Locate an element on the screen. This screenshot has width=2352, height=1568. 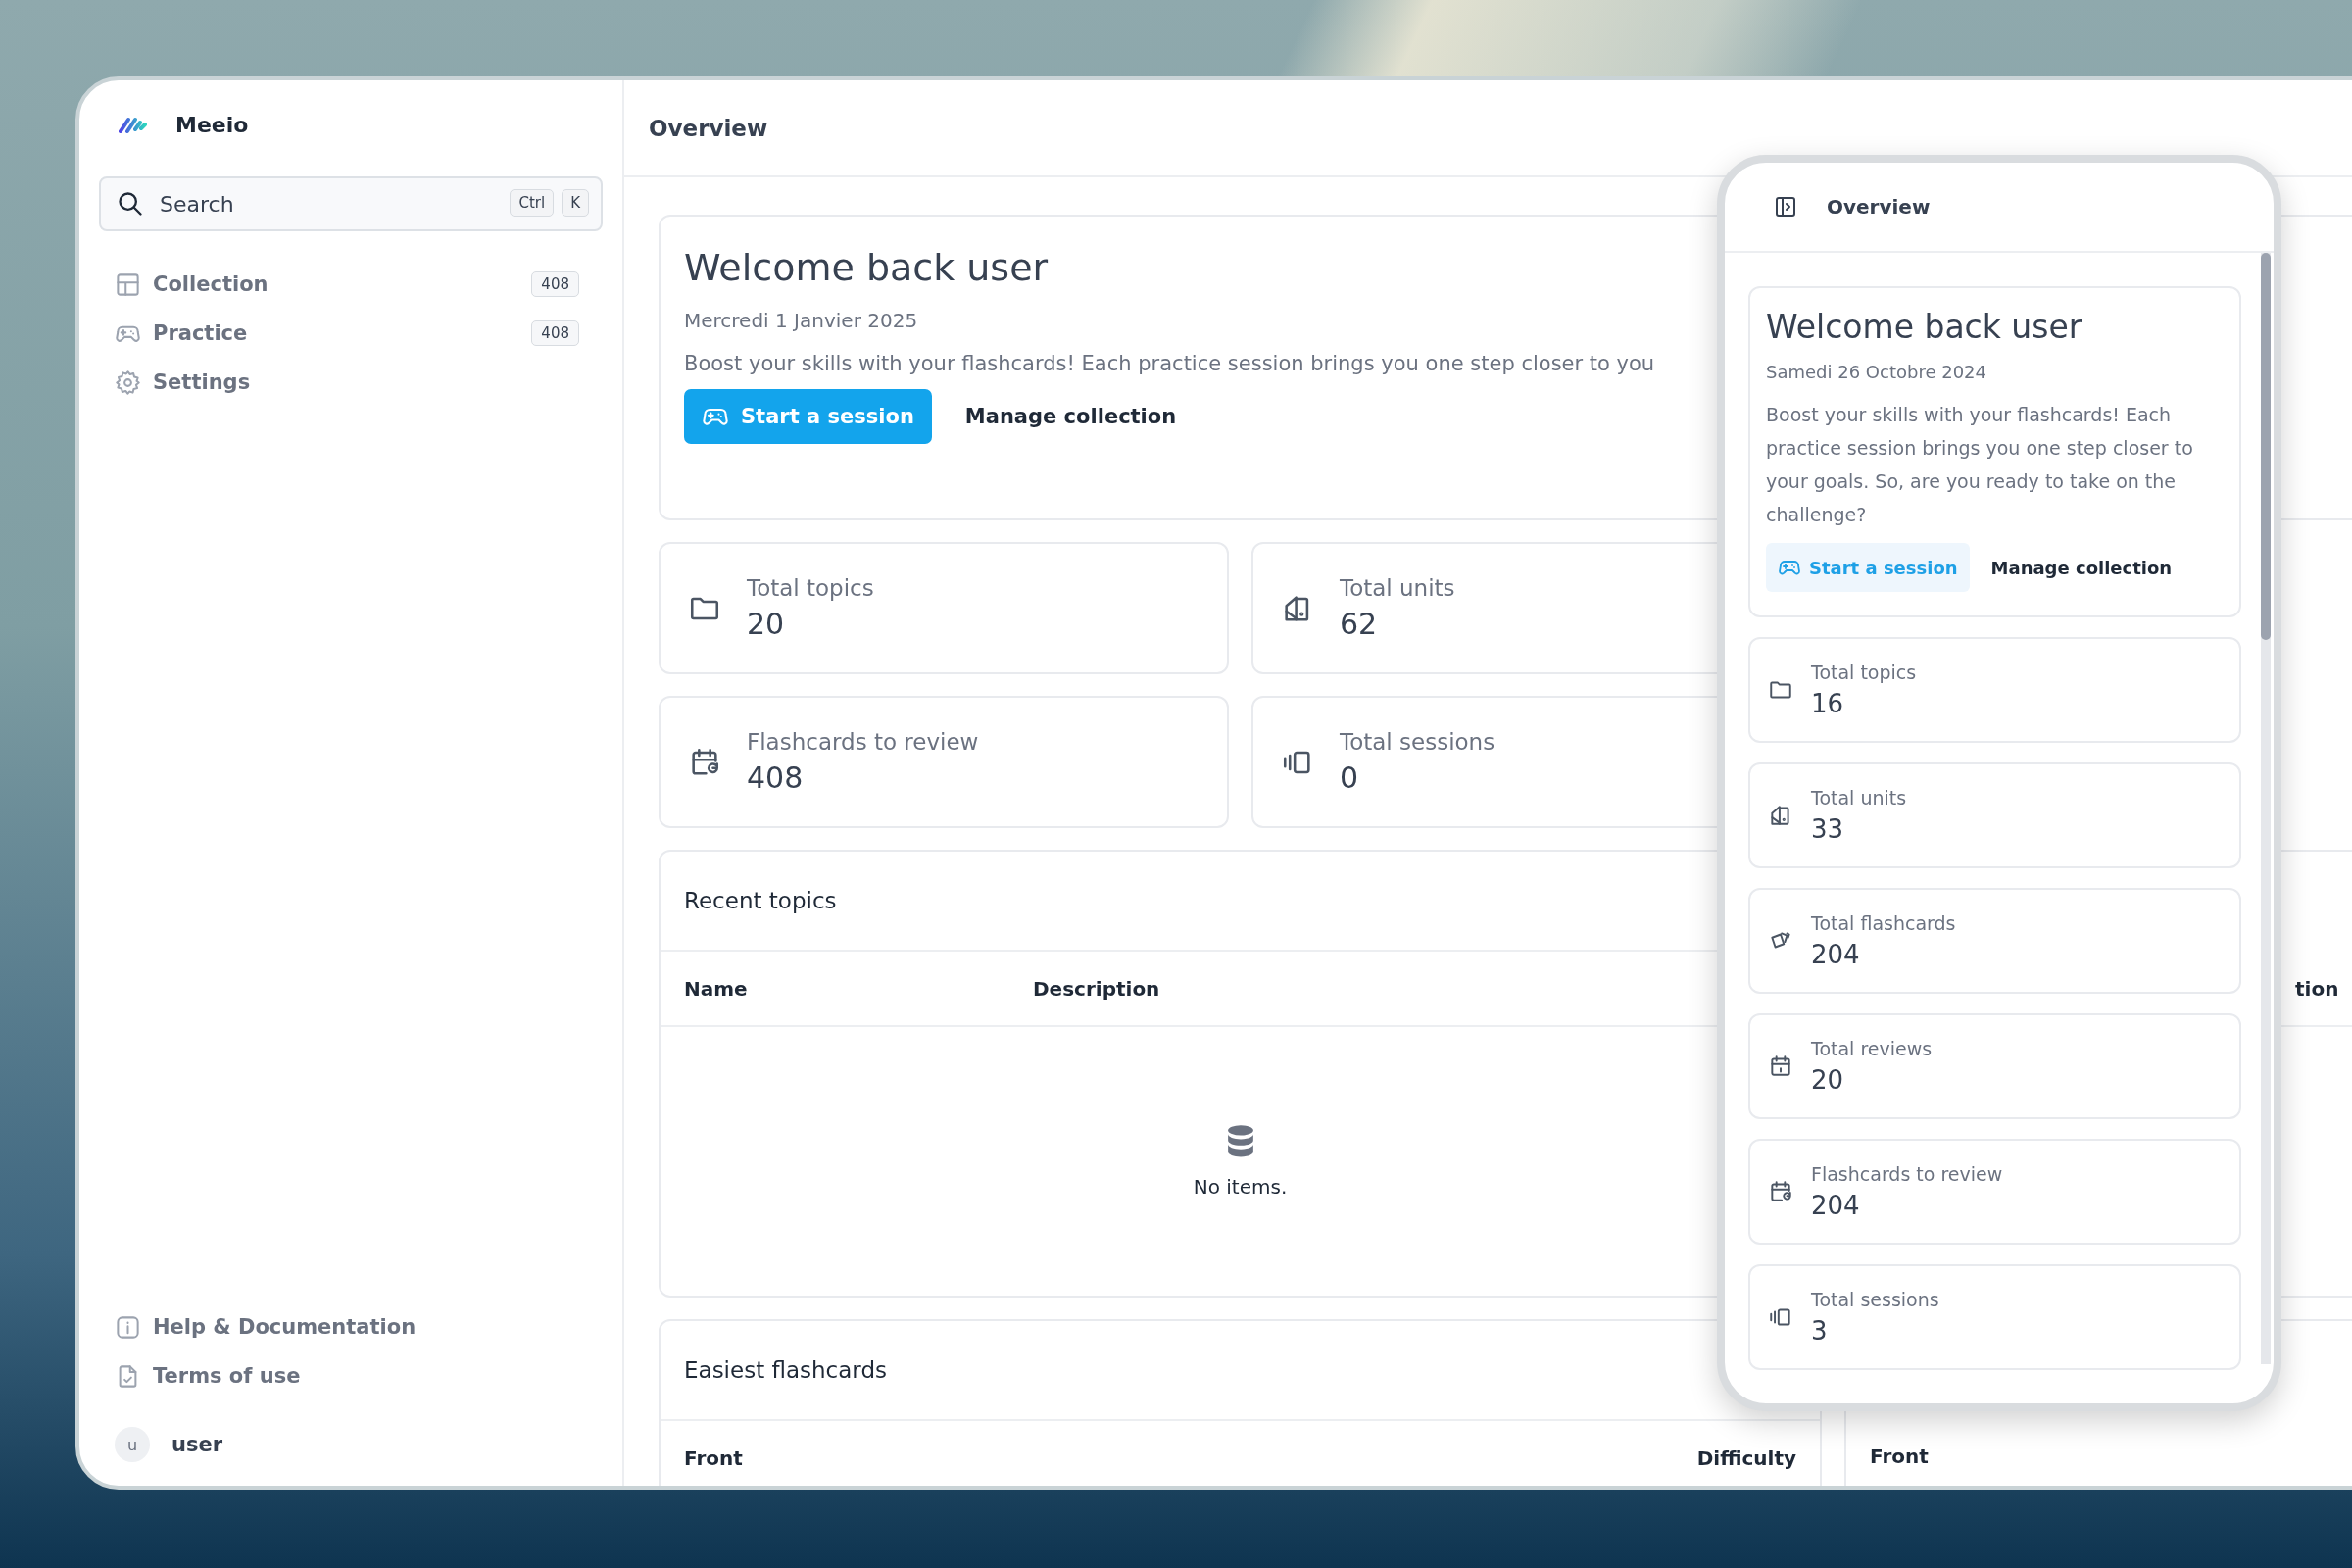
stat-value: 408 is located at coordinates (776, 777).